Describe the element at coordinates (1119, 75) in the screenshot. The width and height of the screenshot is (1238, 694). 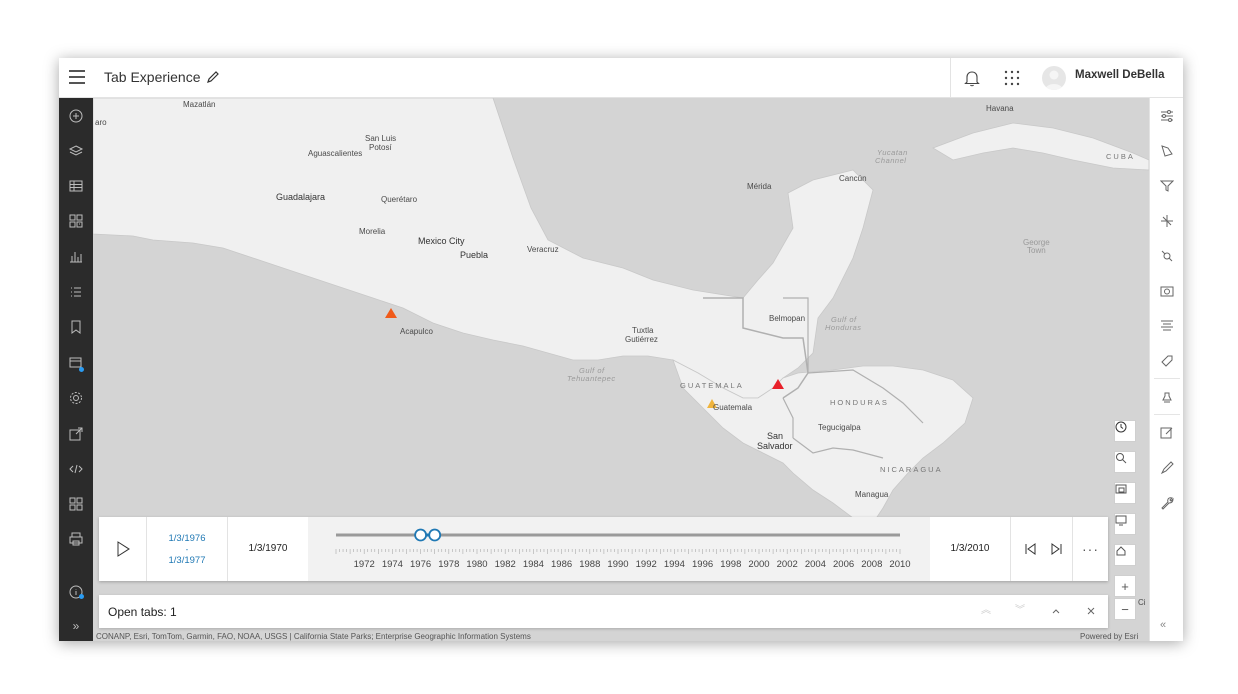
I see `user-name: Maxwell DeBella` at that location.